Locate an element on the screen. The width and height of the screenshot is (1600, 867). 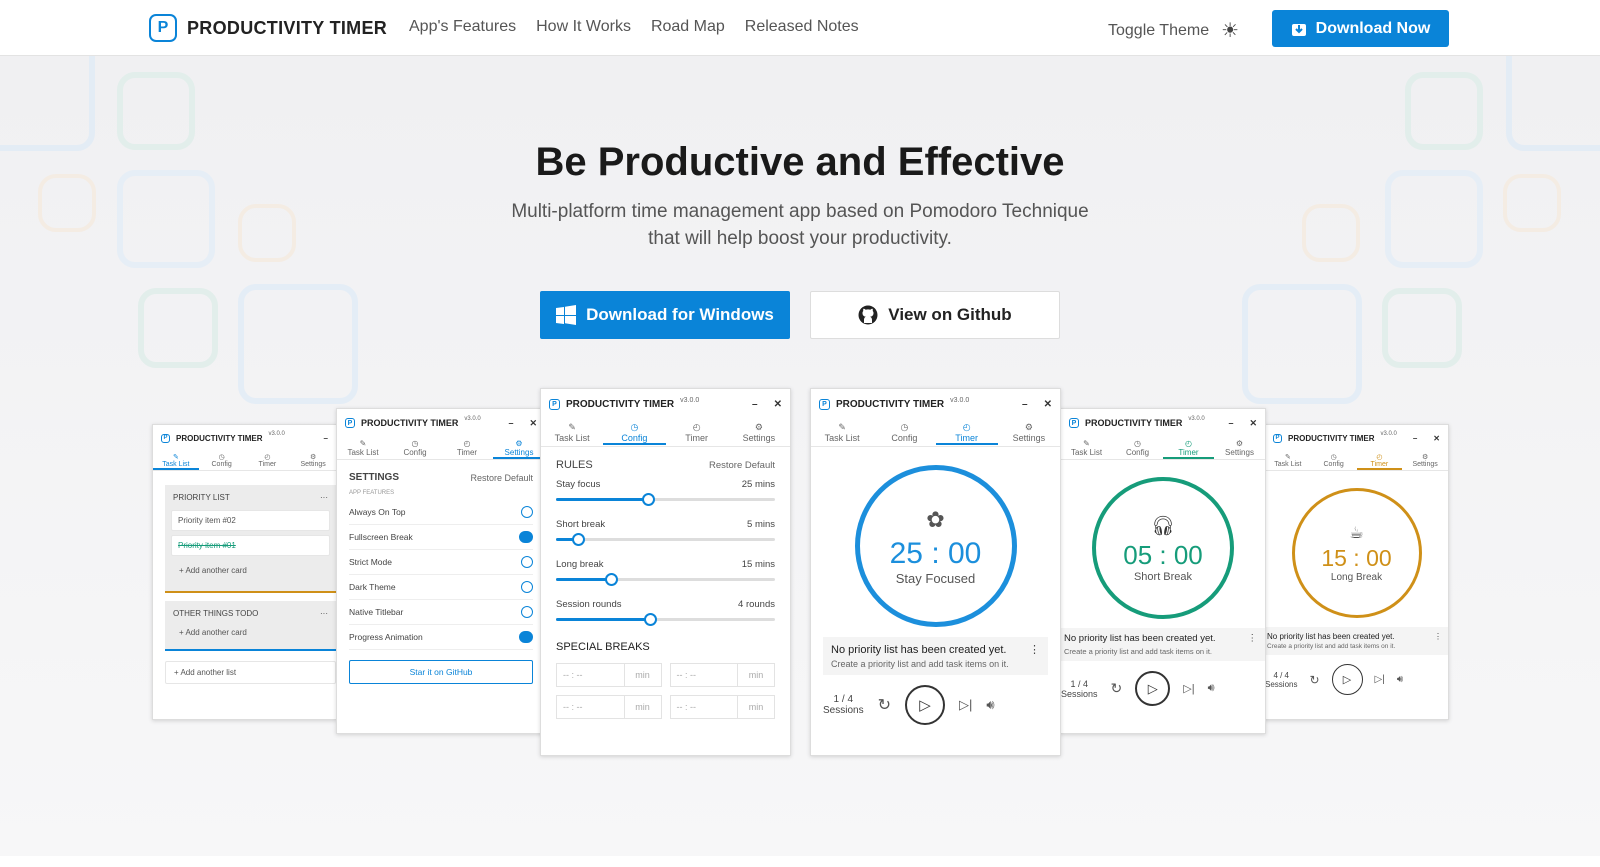
nav-link-features: App's Features is located at coordinates (462, 27).